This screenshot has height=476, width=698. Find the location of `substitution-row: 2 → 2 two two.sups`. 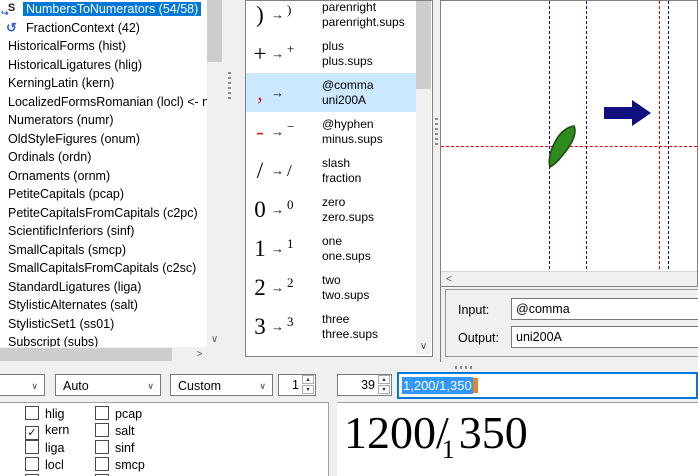

substitution-row: 2 → 2 two two.sups is located at coordinates (331, 287).